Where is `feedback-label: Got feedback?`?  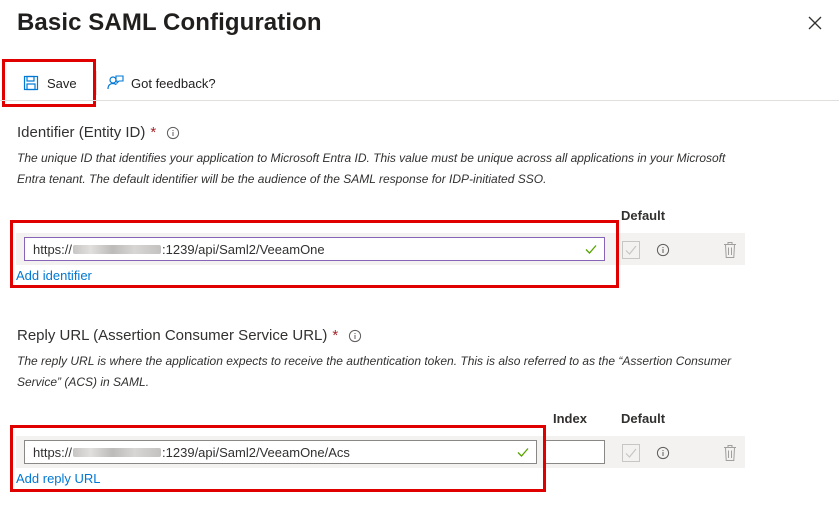
feedback-label: Got feedback? is located at coordinates (173, 83).